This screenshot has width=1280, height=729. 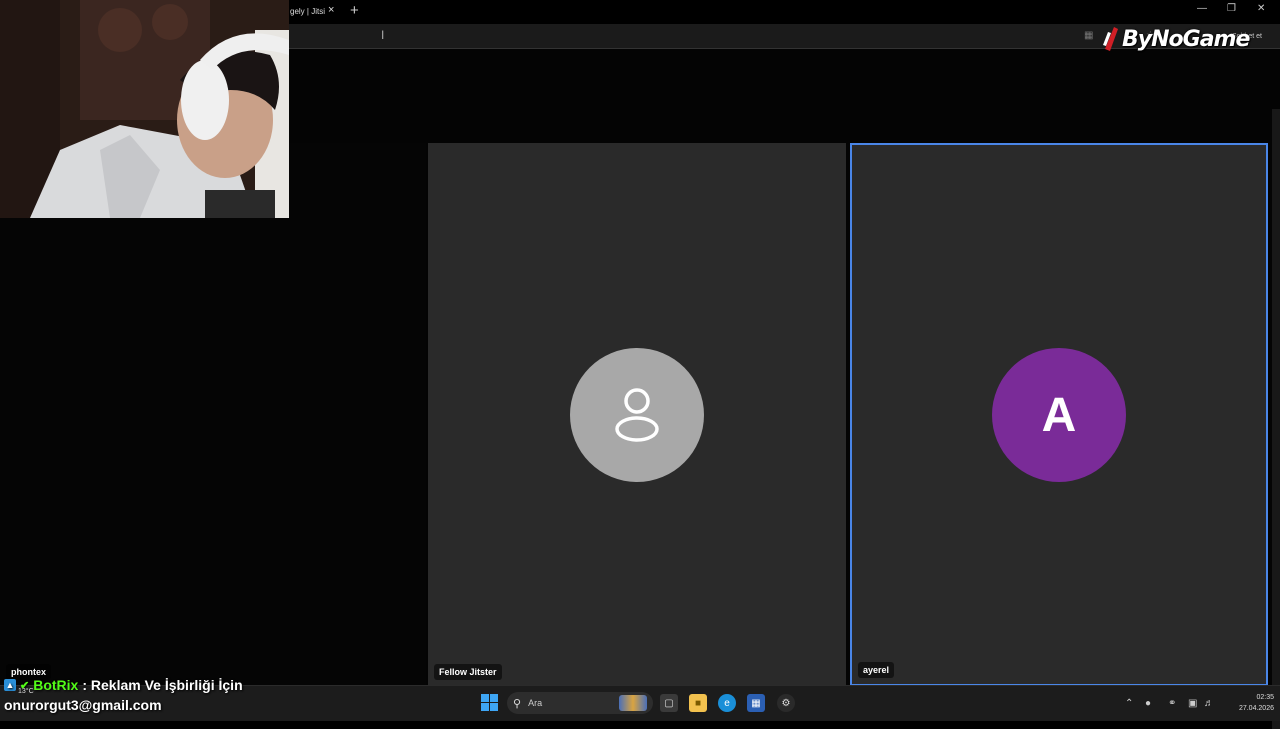 I want to click on tab-close-icon: ×, so click(x=331, y=10).